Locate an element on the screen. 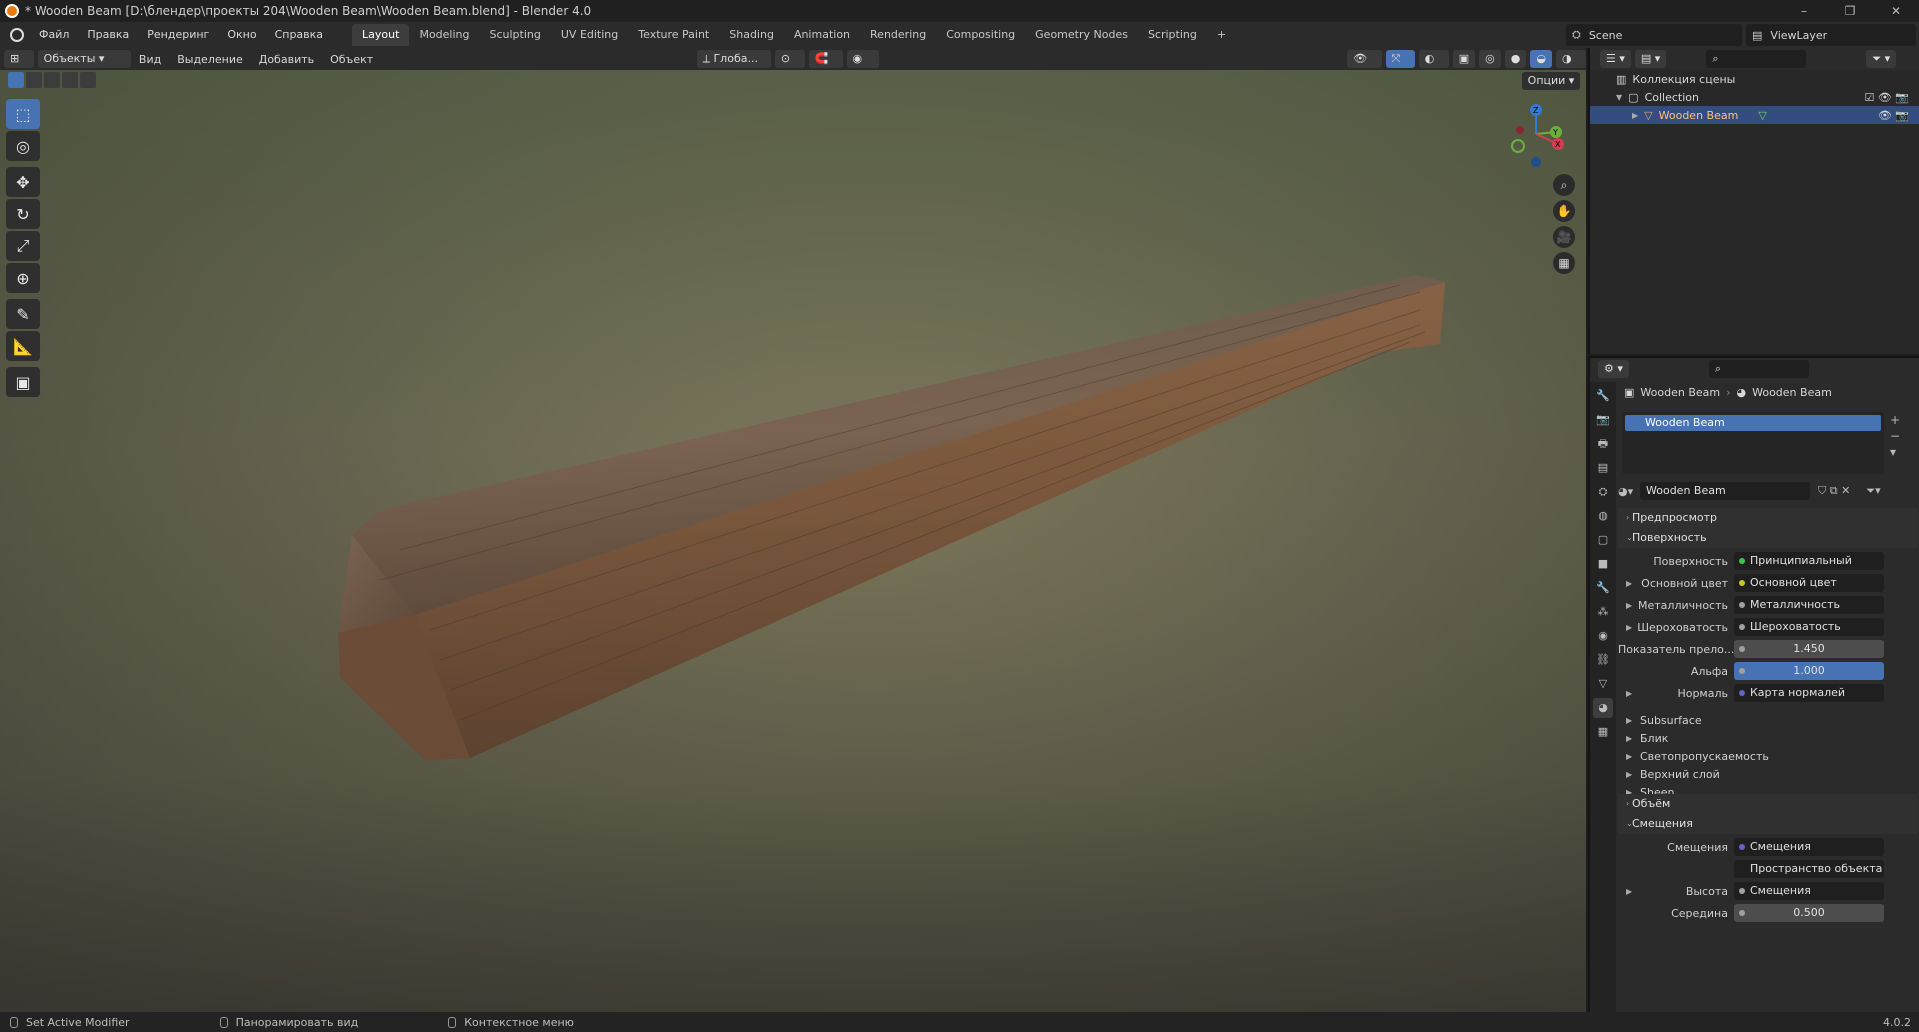  select-invert-icon is located at coordinates (70, 80).